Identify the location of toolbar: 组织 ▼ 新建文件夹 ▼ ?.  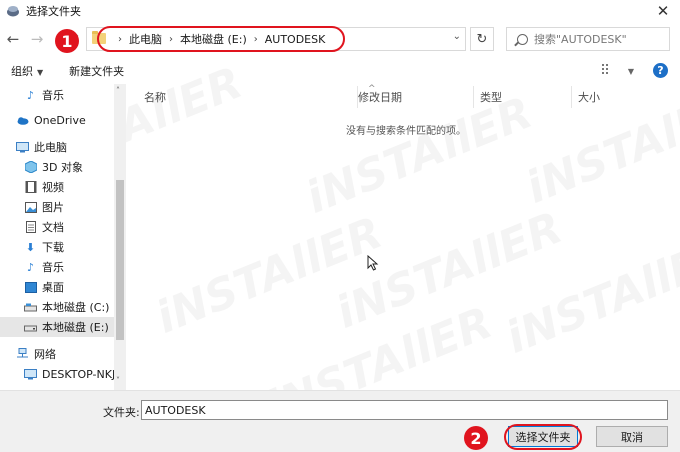
(340, 71).